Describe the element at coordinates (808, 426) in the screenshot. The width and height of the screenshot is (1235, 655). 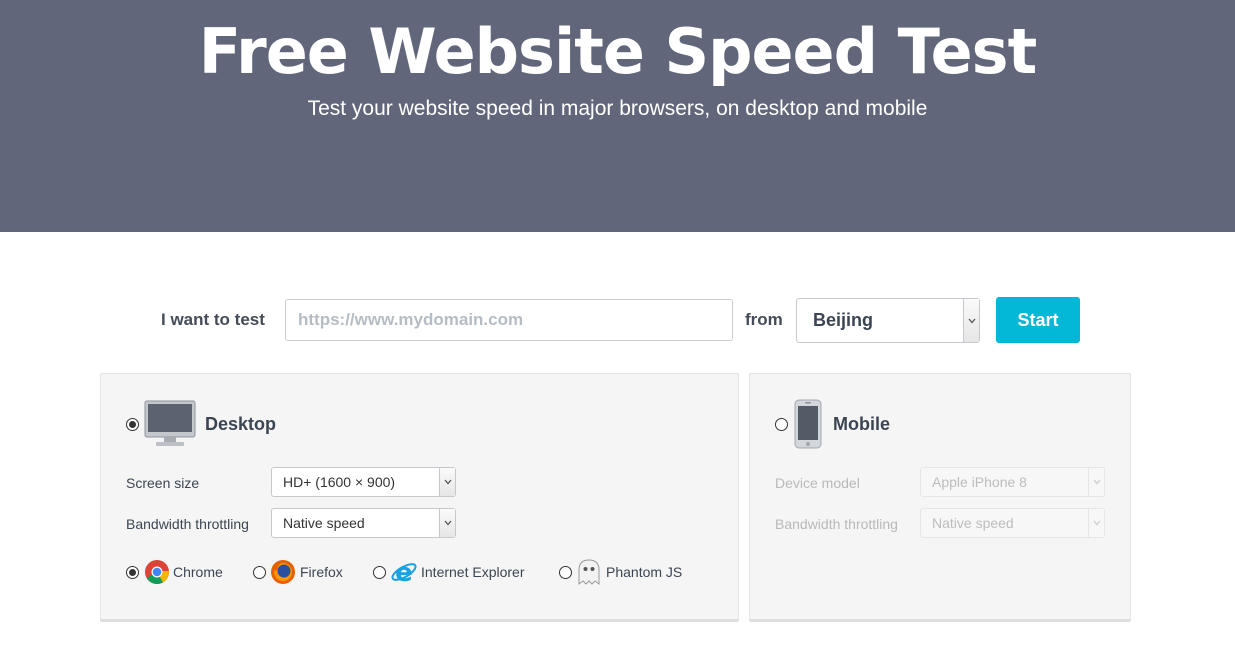
I see `phone-icon` at that location.